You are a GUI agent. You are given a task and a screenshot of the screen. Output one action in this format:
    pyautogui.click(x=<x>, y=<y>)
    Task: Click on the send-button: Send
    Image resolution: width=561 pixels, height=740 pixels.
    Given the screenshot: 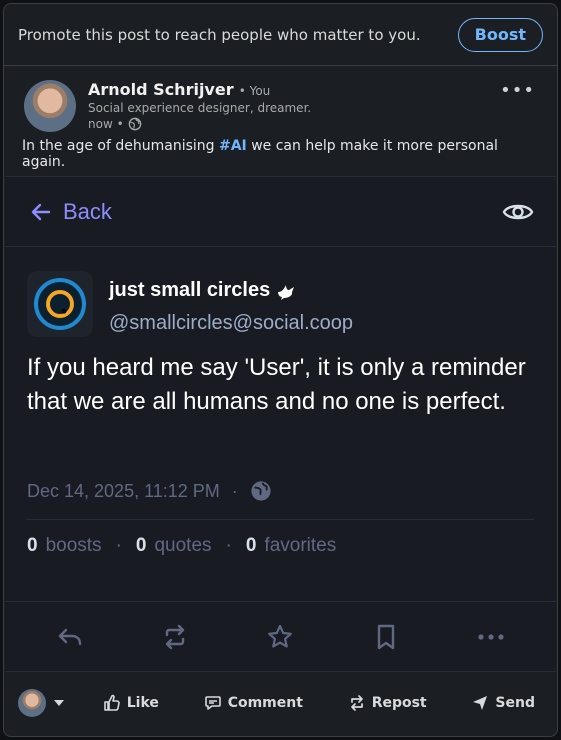 What is the action you would take?
    pyautogui.click(x=503, y=703)
    